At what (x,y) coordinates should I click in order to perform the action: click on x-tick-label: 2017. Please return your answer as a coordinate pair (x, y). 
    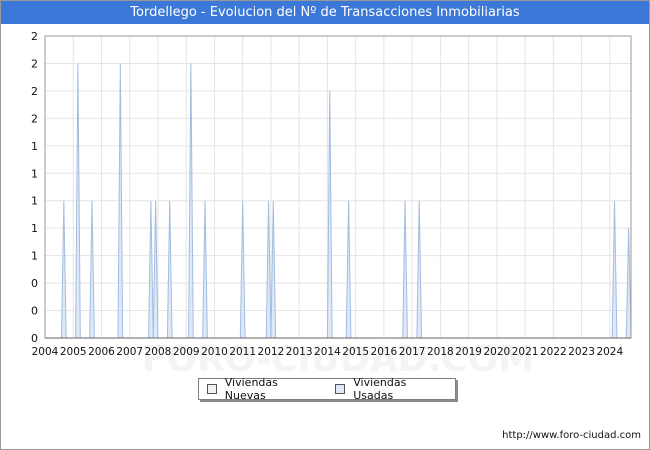
    Looking at the image, I should click on (412, 352).